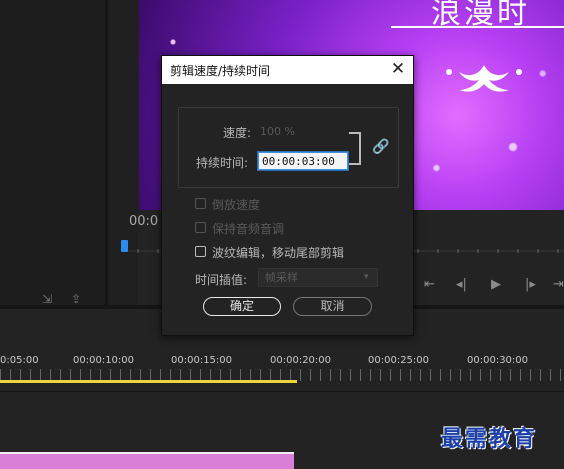  I want to click on timeline-label: 00:00:15:00, so click(202, 360).